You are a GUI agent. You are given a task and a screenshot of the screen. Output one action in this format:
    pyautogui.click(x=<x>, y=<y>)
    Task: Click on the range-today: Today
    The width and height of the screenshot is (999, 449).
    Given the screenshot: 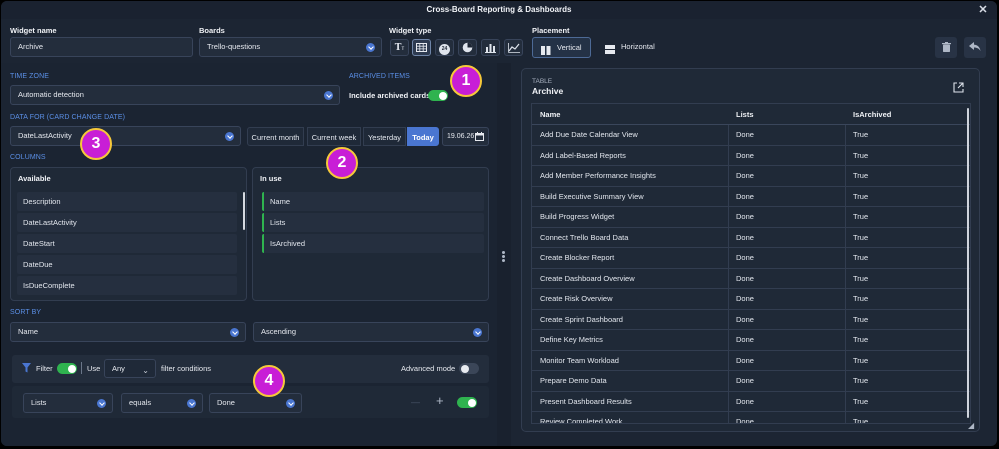 What is the action you would take?
    pyautogui.click(x=423, y=136)
    